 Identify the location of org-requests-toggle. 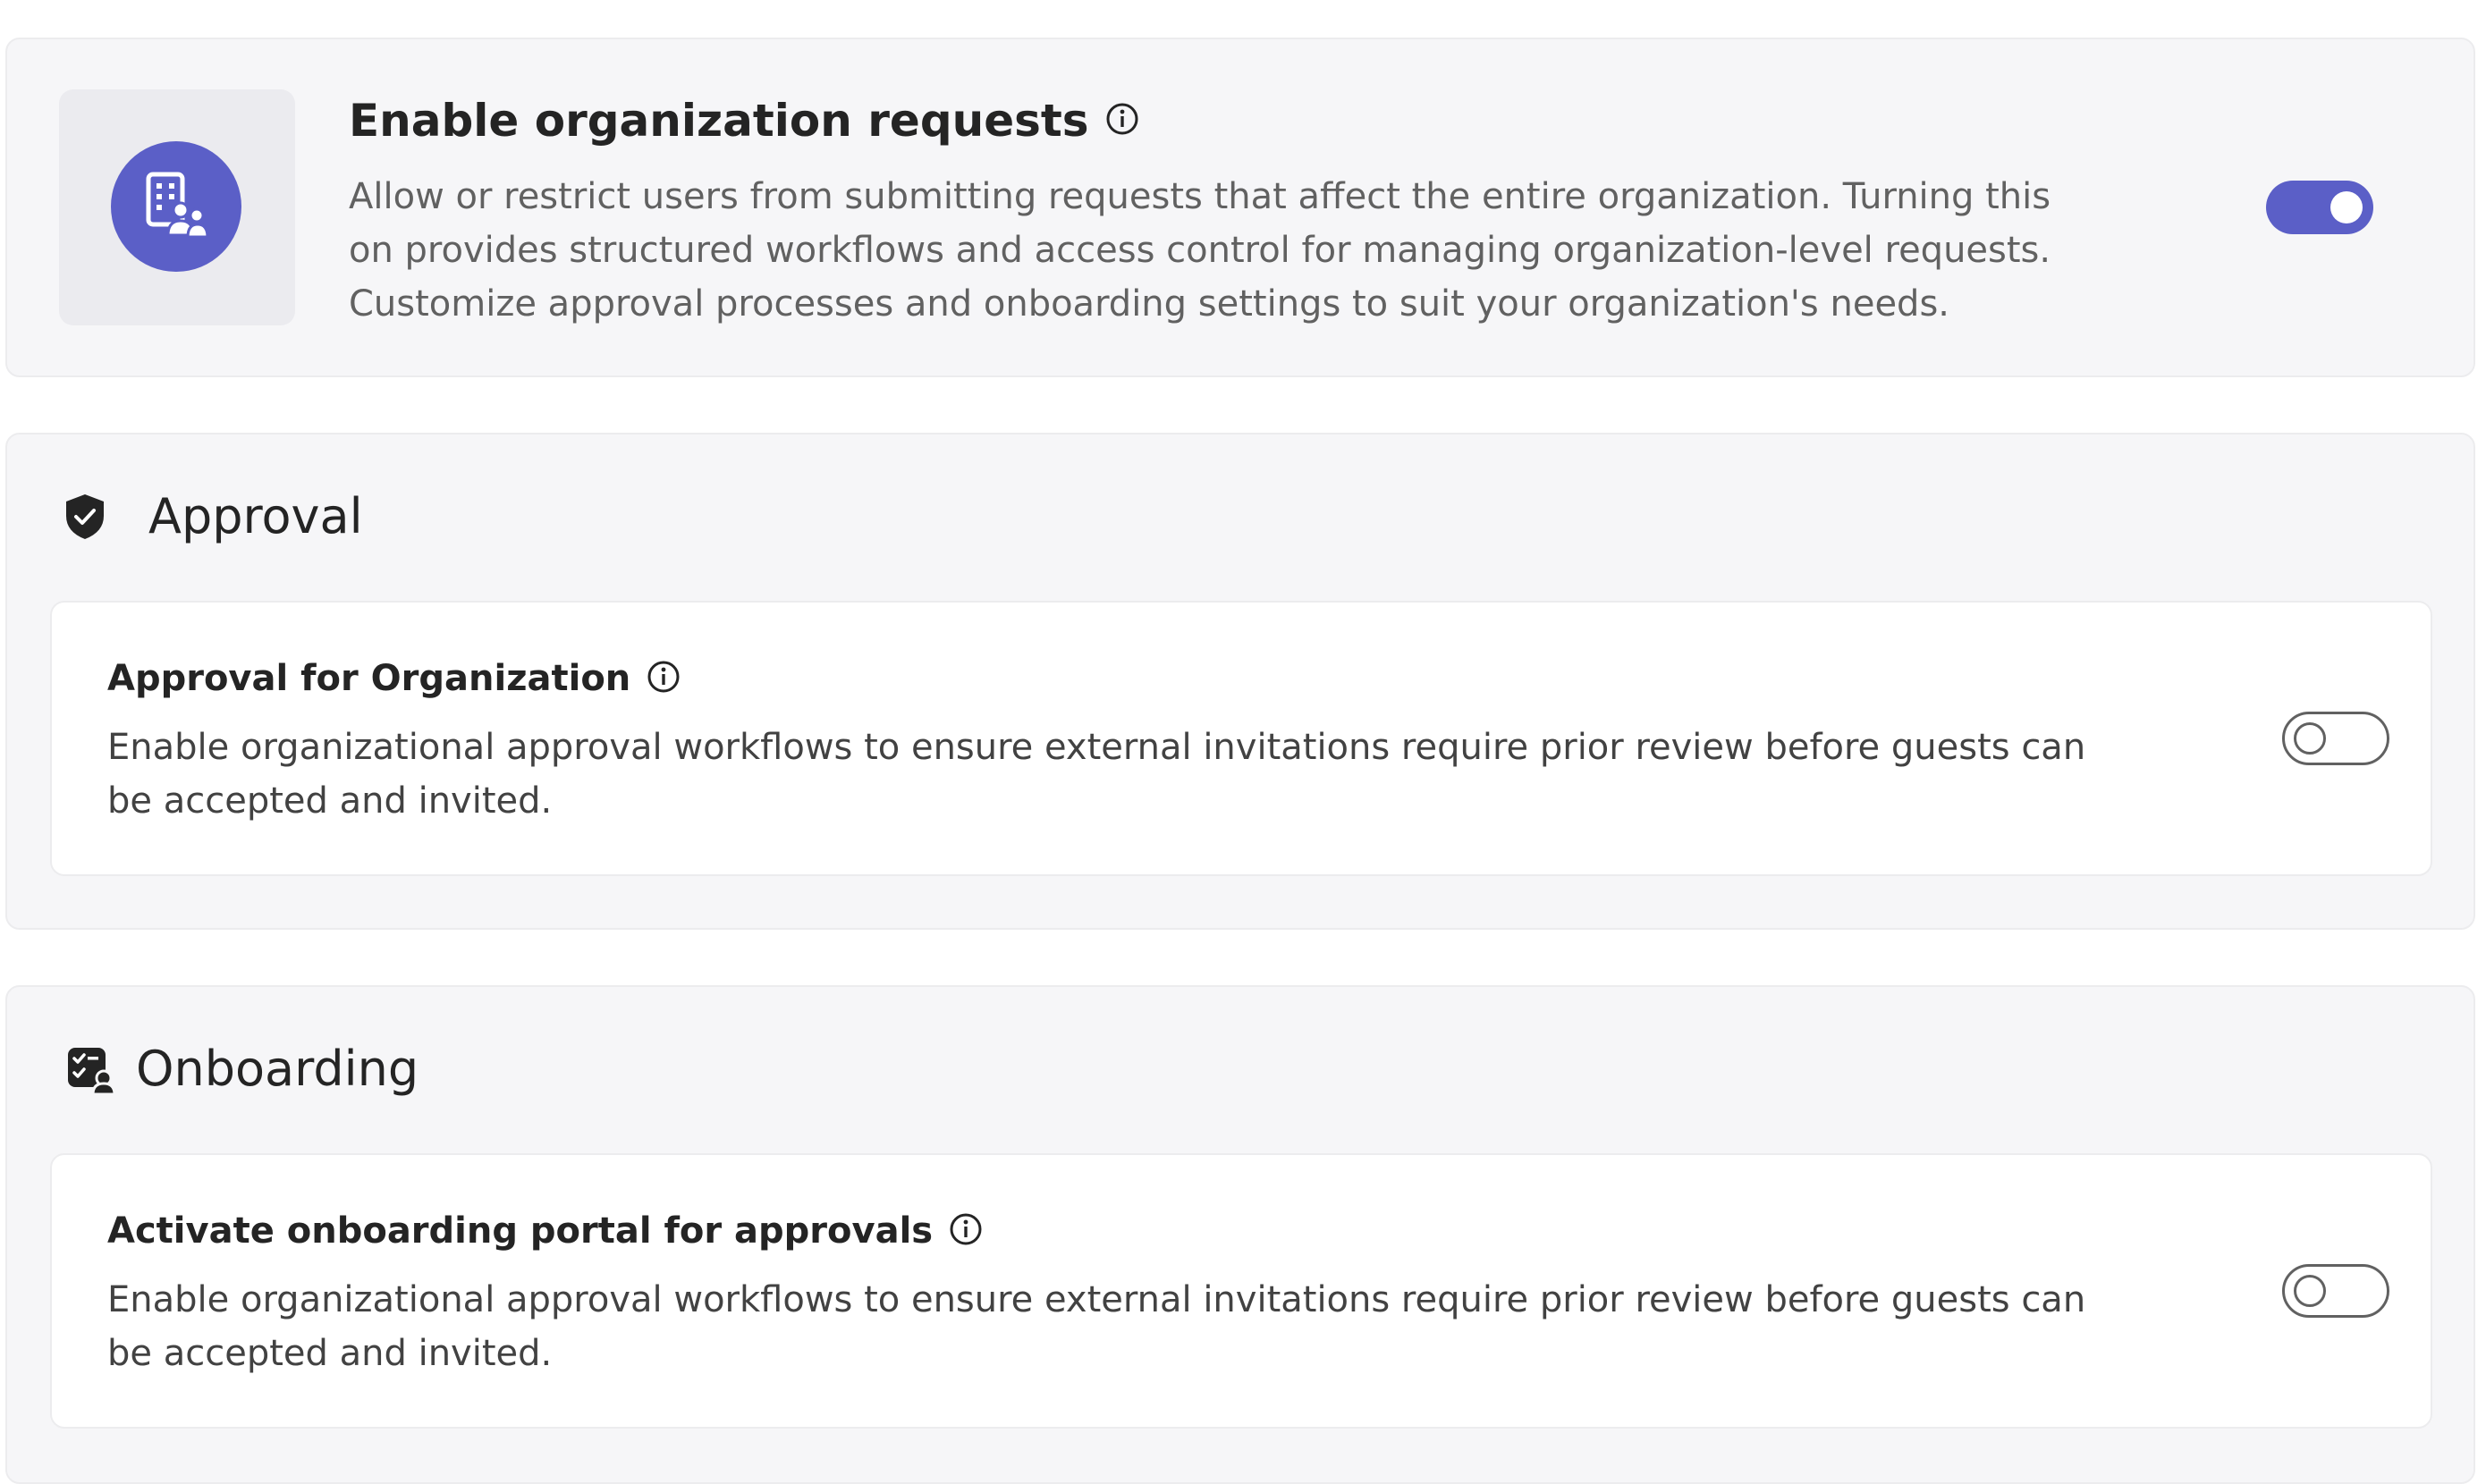
(2319, 207).